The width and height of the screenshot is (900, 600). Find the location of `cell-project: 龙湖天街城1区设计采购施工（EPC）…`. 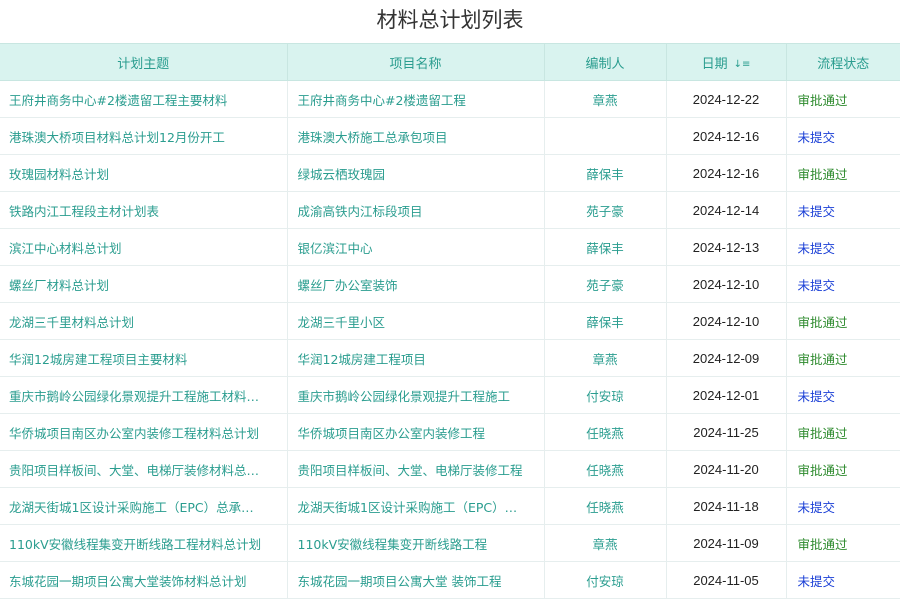

cell-project: 龙湖天街城1区设计采购施工（EPC）… is located at coordinates (416, 506).